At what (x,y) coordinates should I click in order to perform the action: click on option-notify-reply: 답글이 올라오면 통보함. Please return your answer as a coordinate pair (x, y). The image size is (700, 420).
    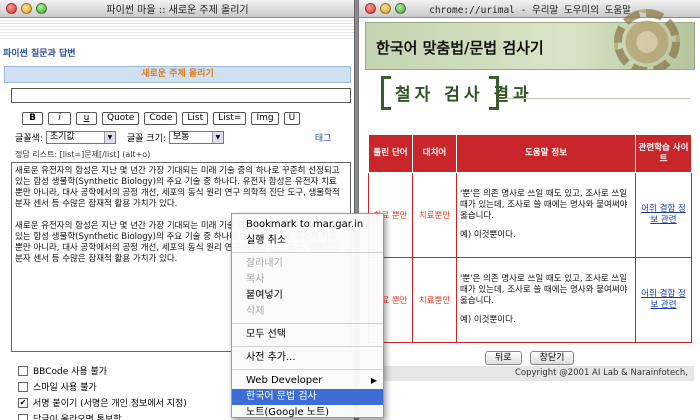
    Looking at the image, I should click on (102, 416).